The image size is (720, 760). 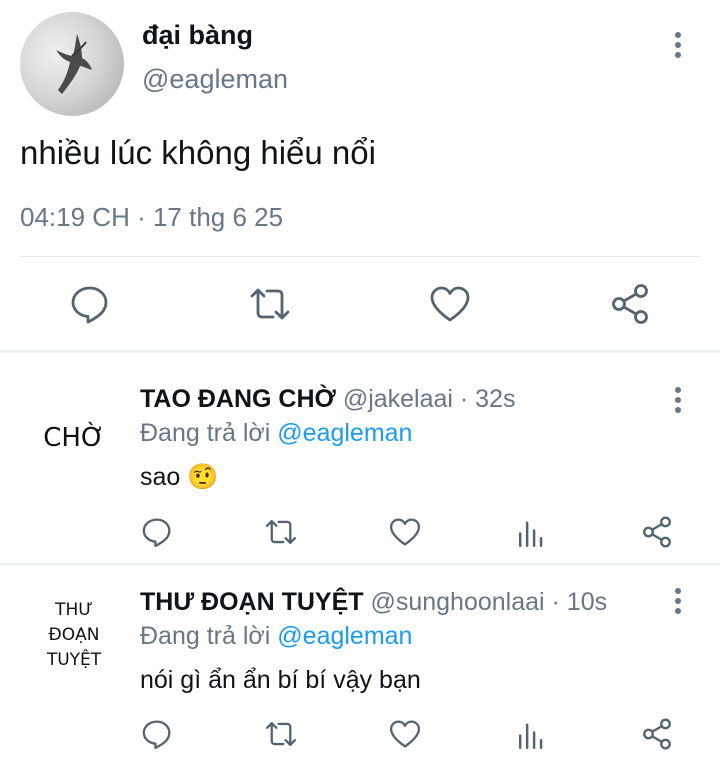 What do you see at coordinates (198, 152) in the screenshot?
I see `tweet-text: nhiều lúc không hiểu nổi` at bounding box center [198, 152].